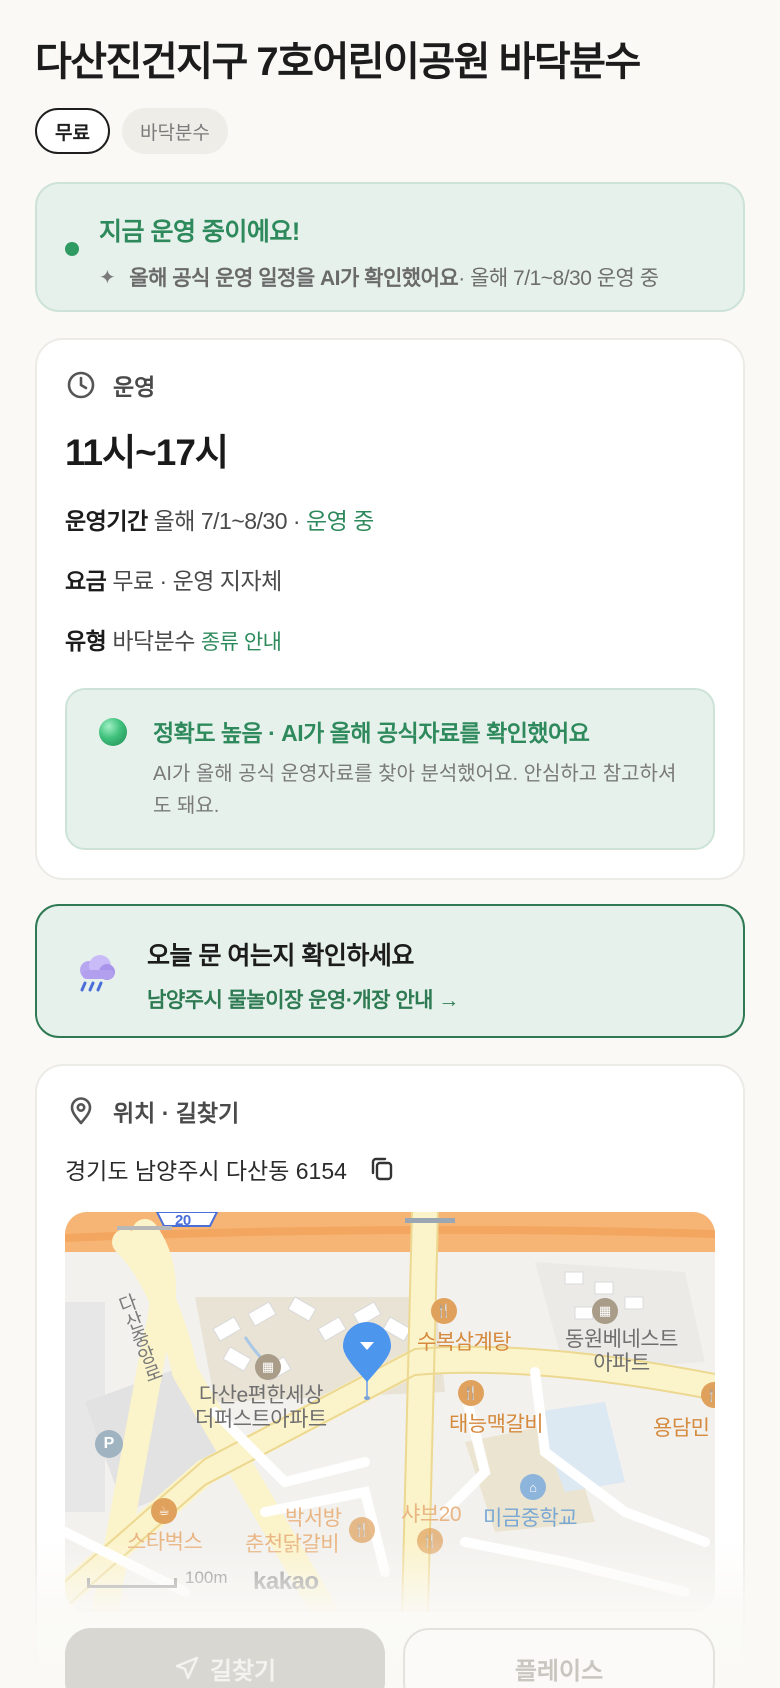  Describe the element at coordinates (174, 131) in the screenshot. I see `chip-type: 바닥분수` at that location.